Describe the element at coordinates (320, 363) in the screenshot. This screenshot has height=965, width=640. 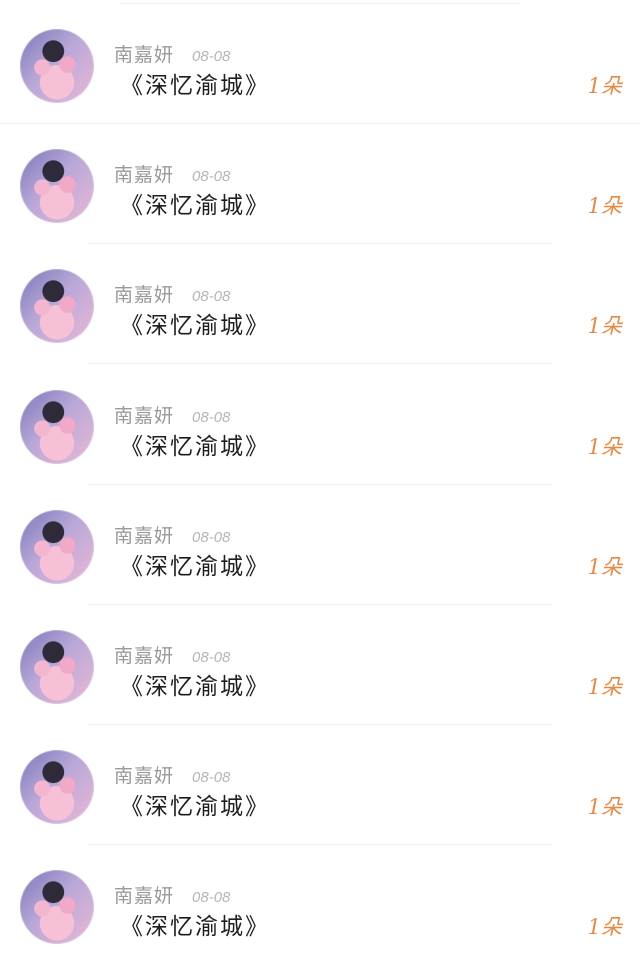
I see `divider` at that location.